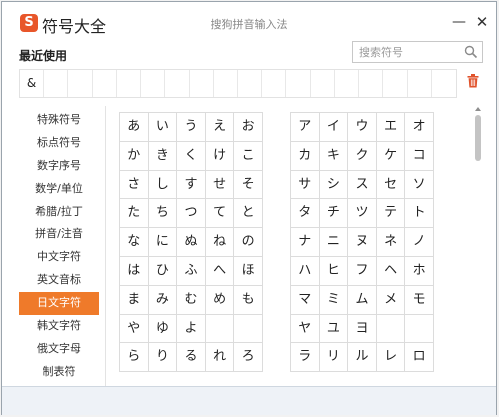  What do you see at coordinates (191, 329) in the screenshot?
I see `hiragana-cell: よ` at bounding box center [191, 329].